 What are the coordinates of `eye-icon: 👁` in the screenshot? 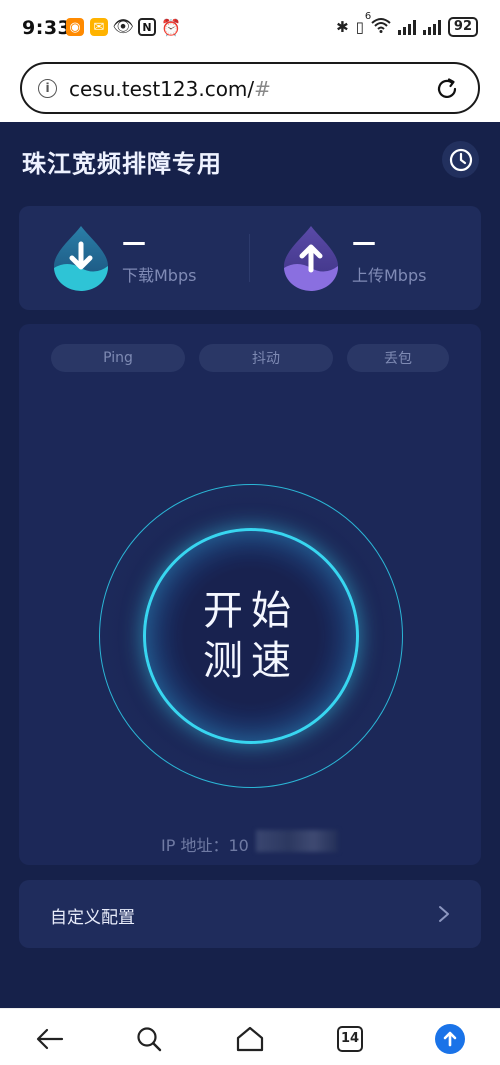 It's located at (123, 27).